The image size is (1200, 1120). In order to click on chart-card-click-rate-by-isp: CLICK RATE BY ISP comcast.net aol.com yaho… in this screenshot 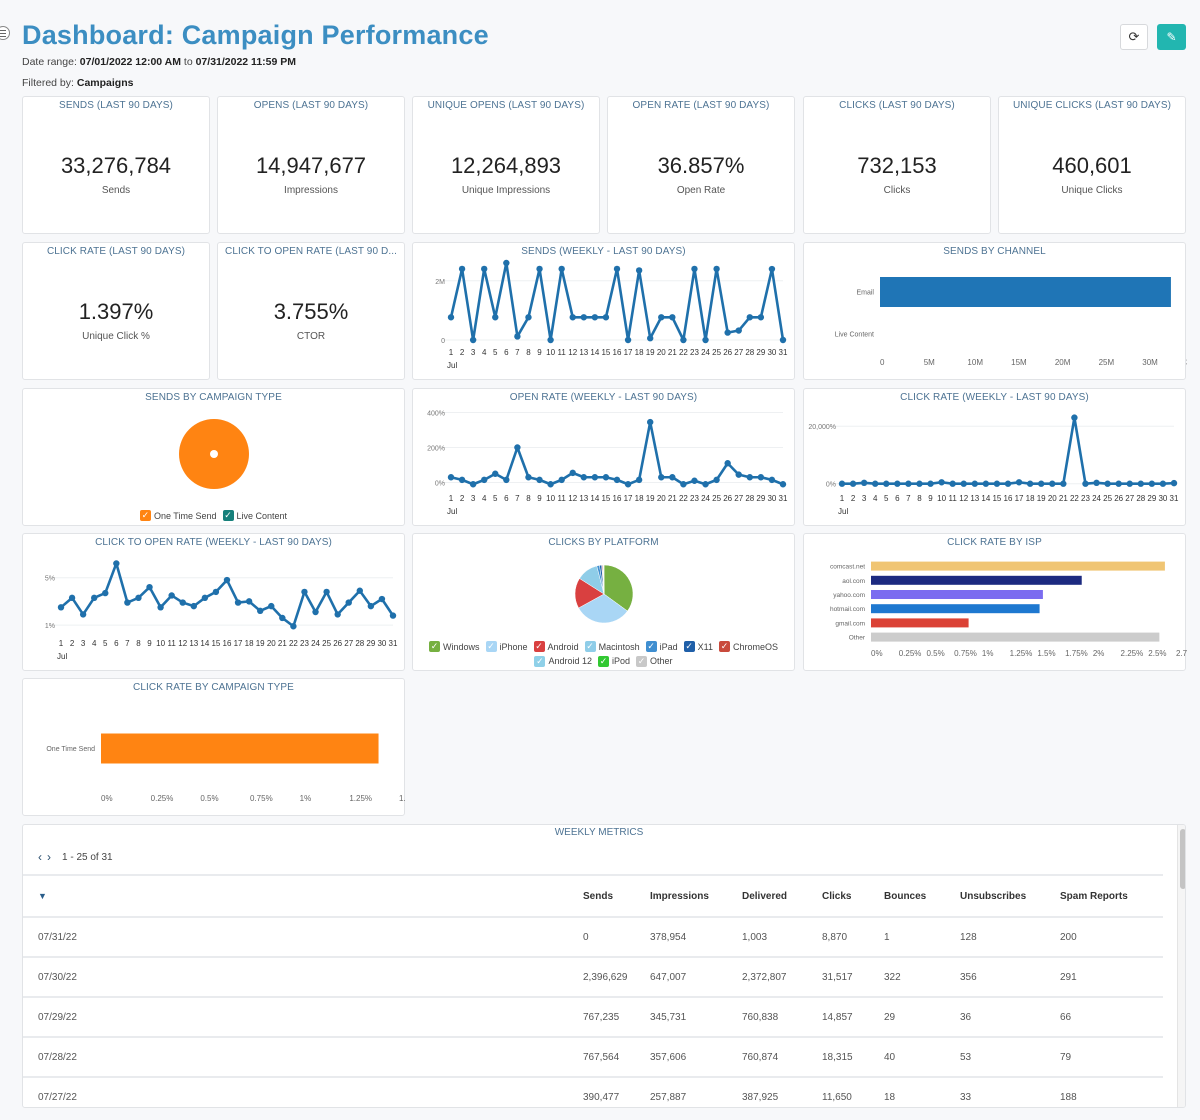, I will do `click(999, 602)`.